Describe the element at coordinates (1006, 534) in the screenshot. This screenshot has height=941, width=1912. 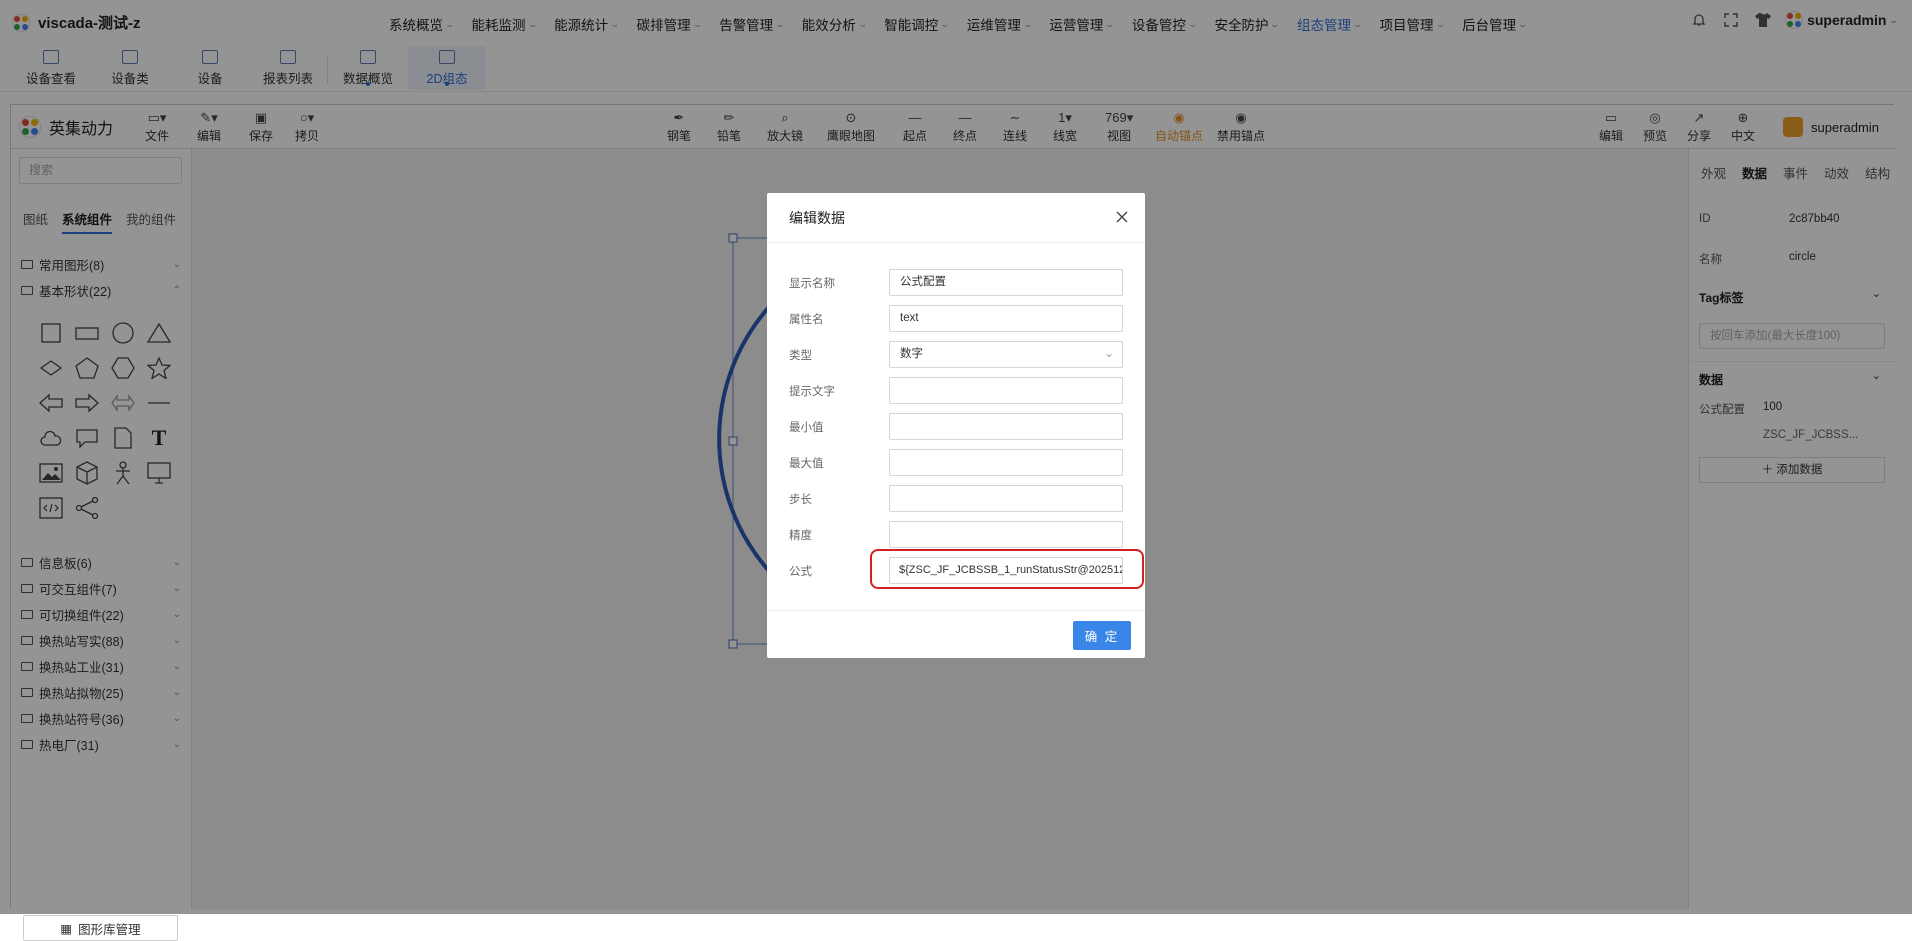
I see `precision-input` at that location.